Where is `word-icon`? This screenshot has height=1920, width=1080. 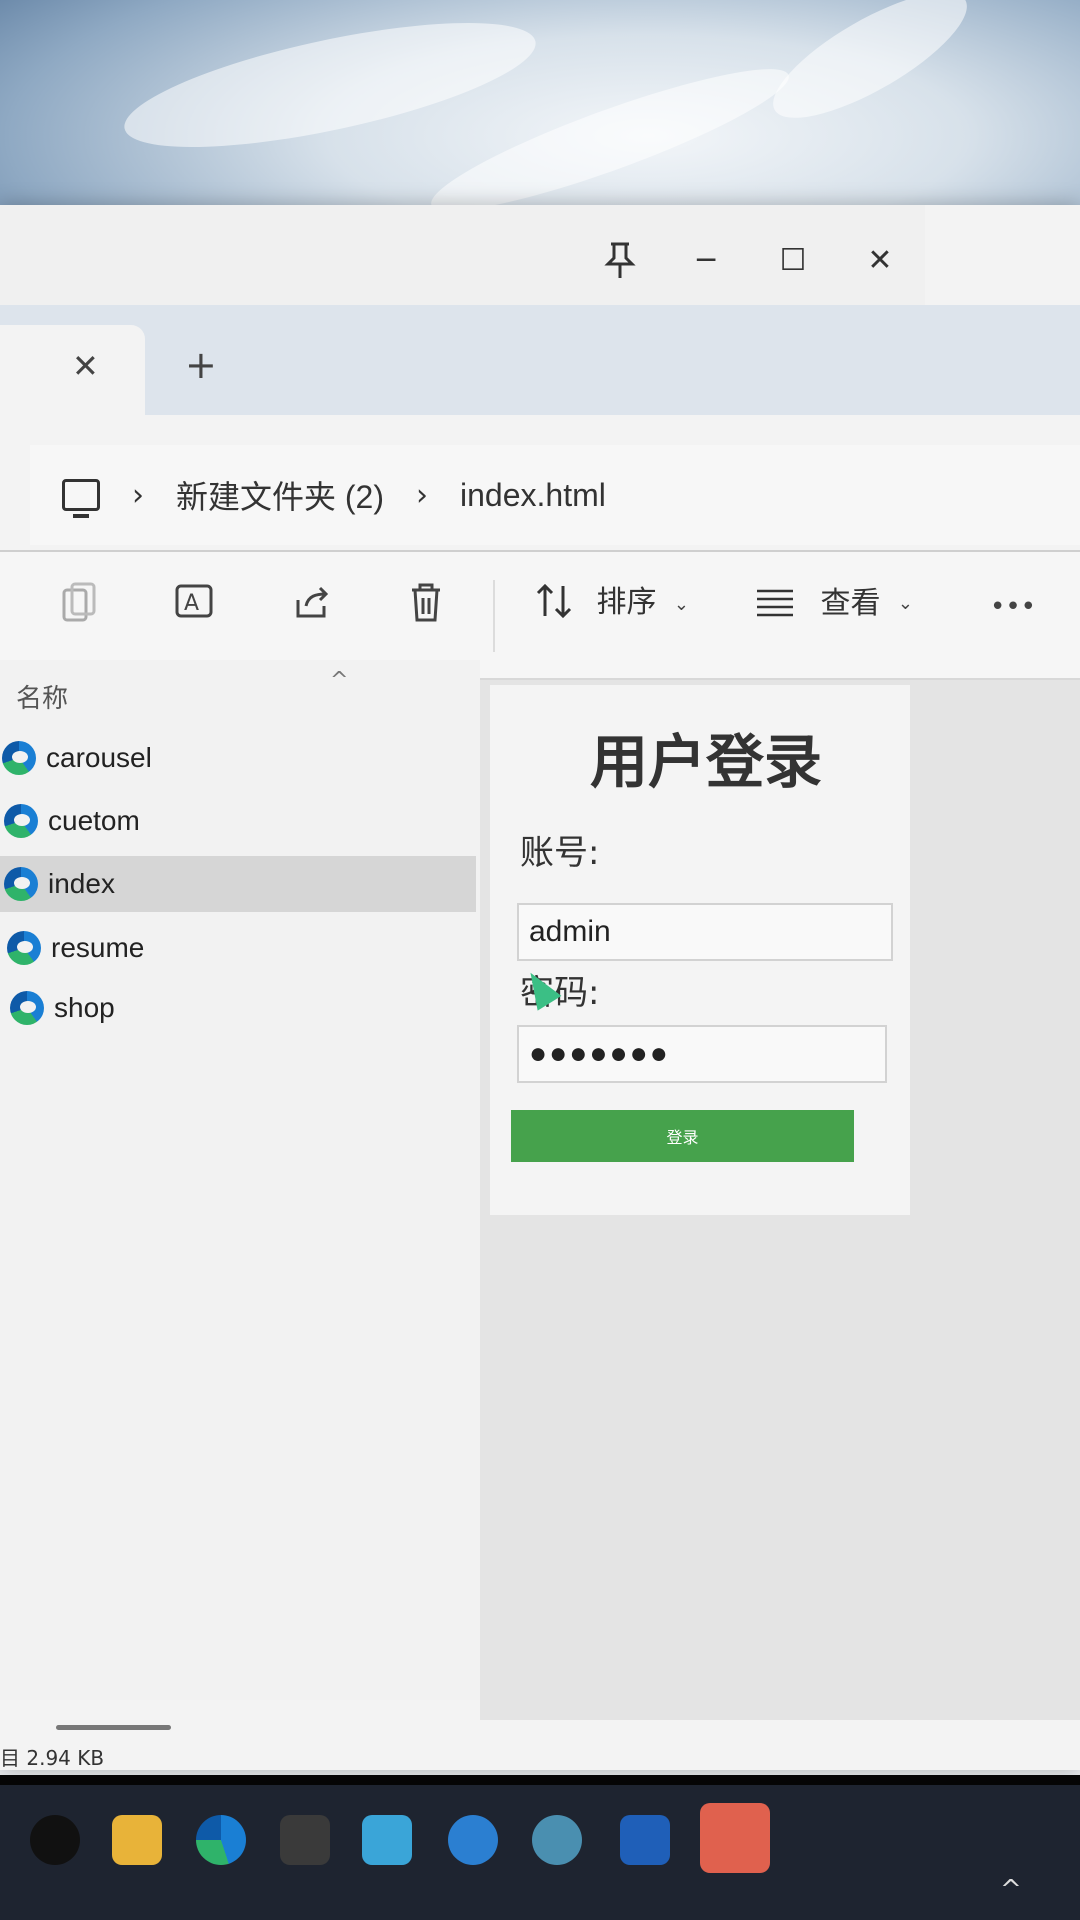 word-icon is located at coordinates (645, 1840).